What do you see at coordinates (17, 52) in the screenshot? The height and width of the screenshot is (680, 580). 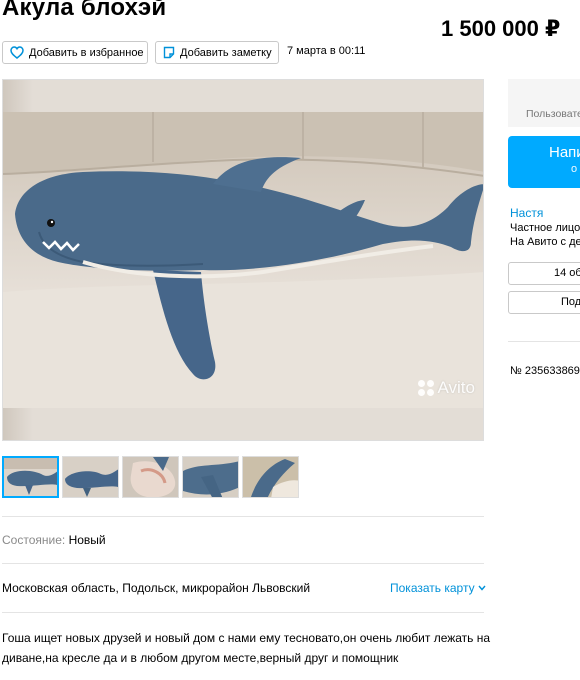 I see `heart-icon` at bounding box center [17, 52].